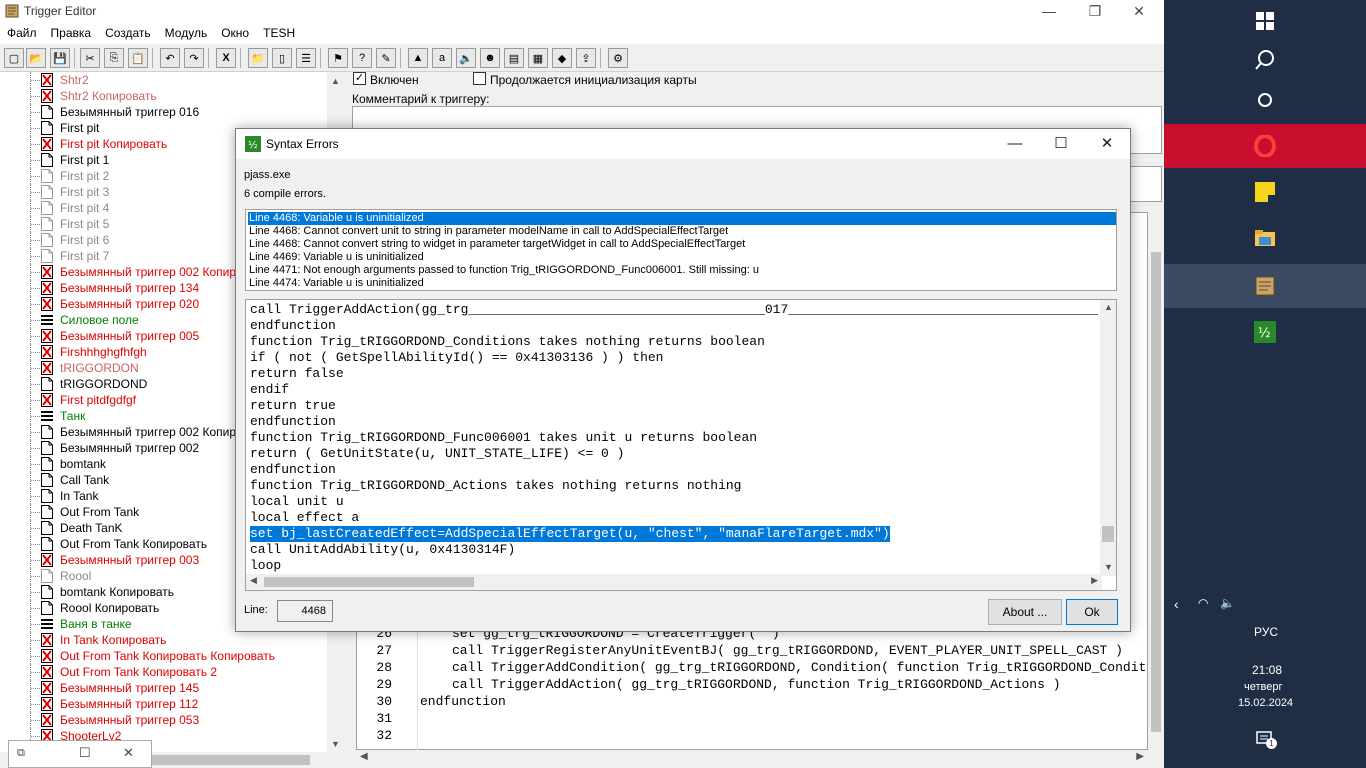 The width and height of the screenshot is (1366, 768). What do you see at coordinates (1265, 703) in the screenshot?
I see `clock-date: 15.02.2024` at bounding box center [1265, 703].